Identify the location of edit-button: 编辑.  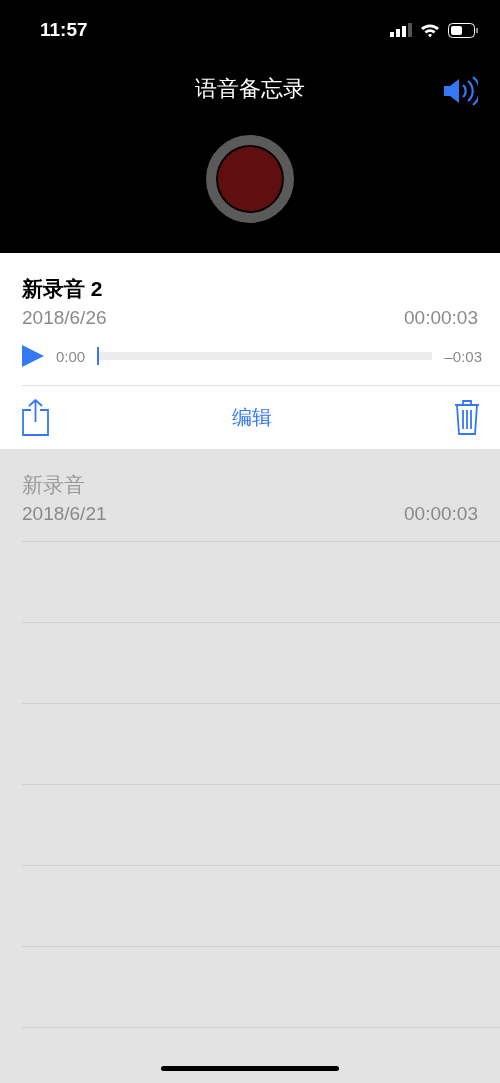
(251, 417).